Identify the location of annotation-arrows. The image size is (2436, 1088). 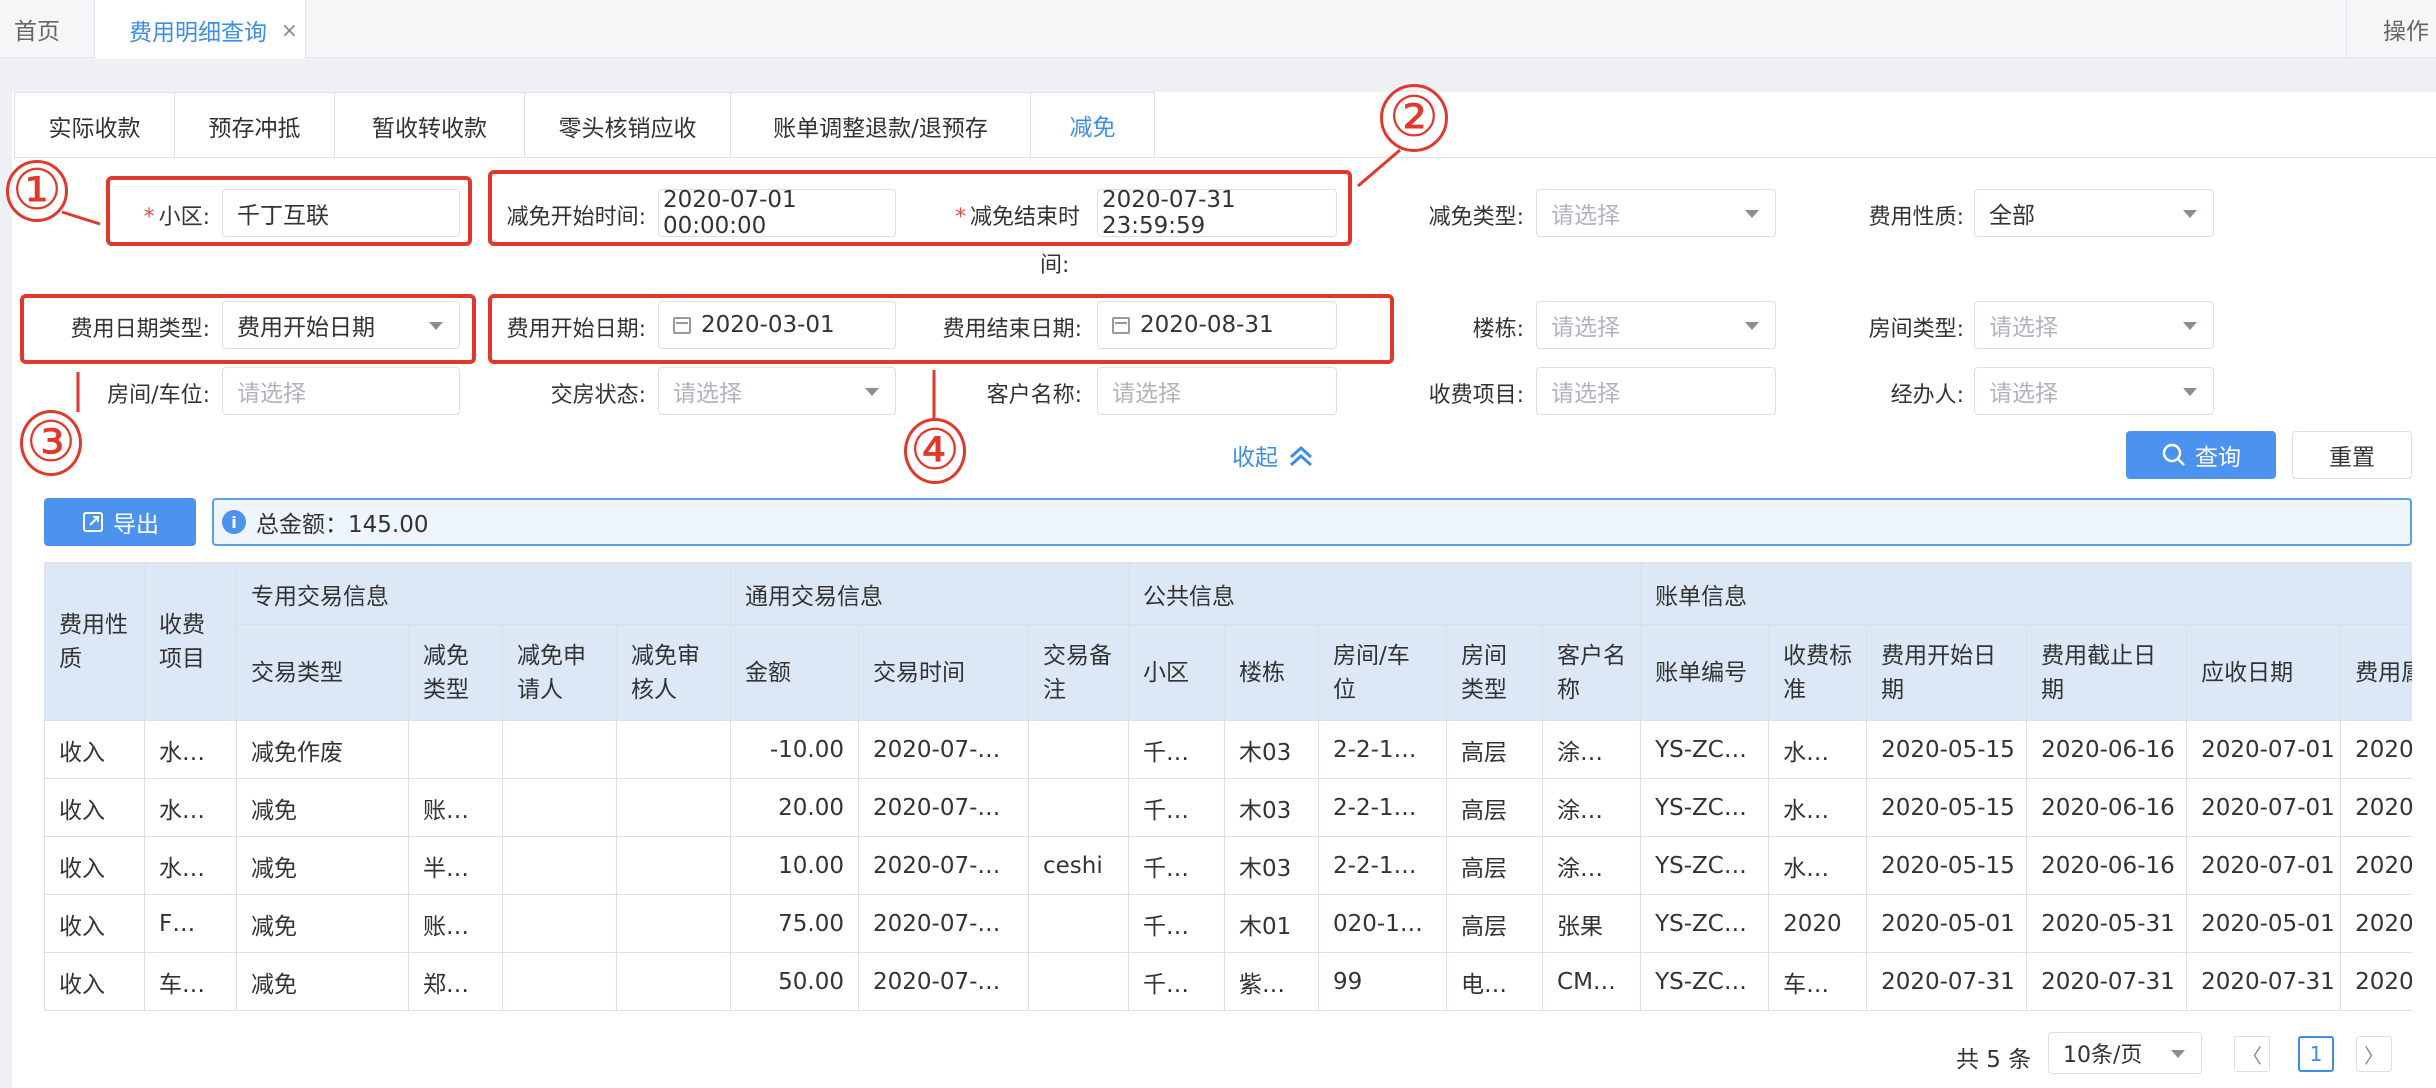
(731, 284).